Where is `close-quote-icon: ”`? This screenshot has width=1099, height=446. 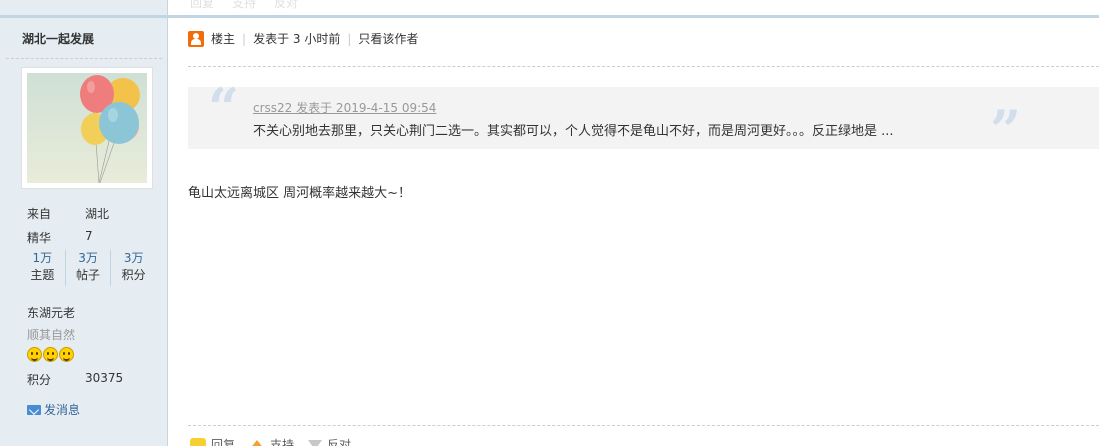 close-quote-icon: ” is located at coordinates (1005, 130).